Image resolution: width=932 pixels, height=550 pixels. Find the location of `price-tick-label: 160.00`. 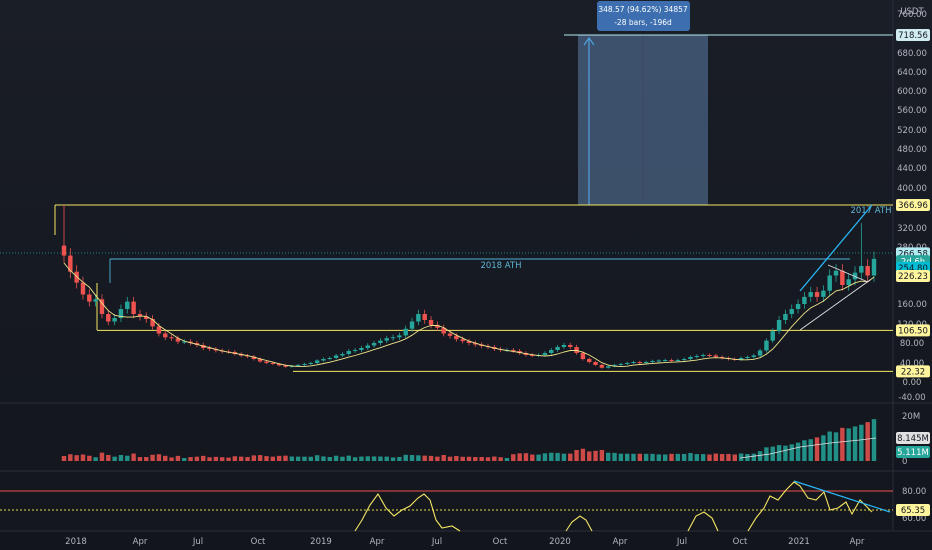

price-tick-label: 160.00 is located at coordinates (912, 305).